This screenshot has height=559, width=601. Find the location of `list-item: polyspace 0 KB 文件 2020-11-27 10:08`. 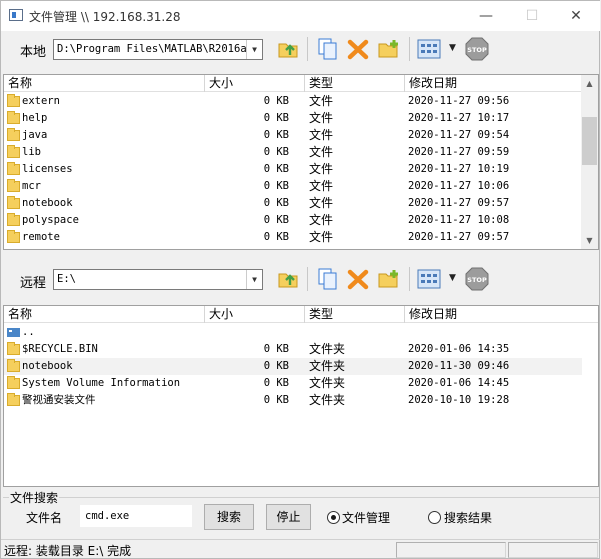

list-item: polyspace 0 KB 文件 2020-11-27 10:08 is located at coordinates (293, 220).